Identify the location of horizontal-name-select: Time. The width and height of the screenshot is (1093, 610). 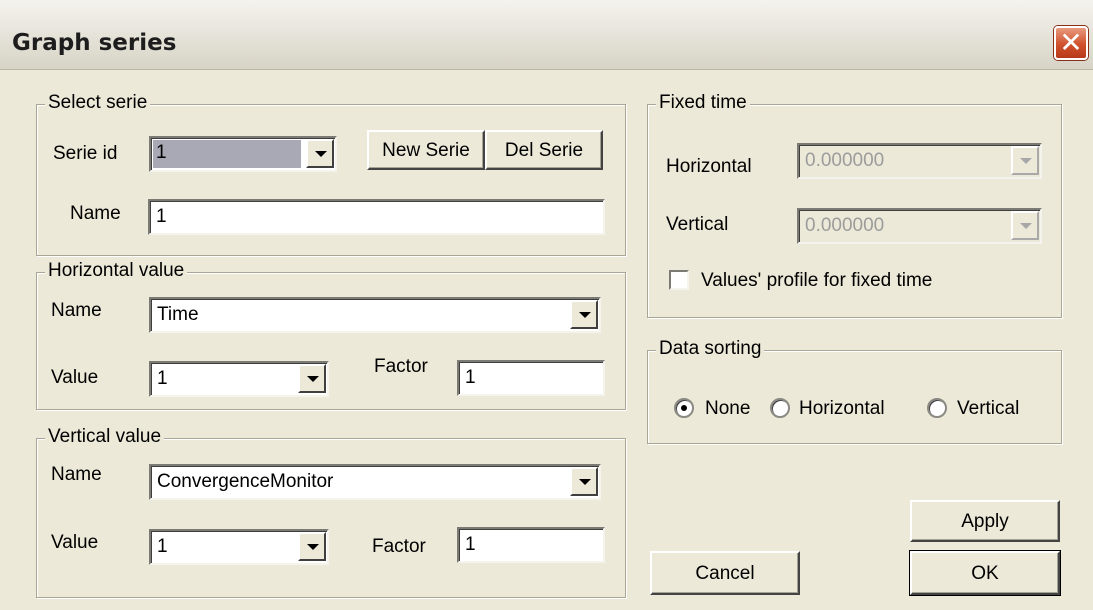
(375, 315).